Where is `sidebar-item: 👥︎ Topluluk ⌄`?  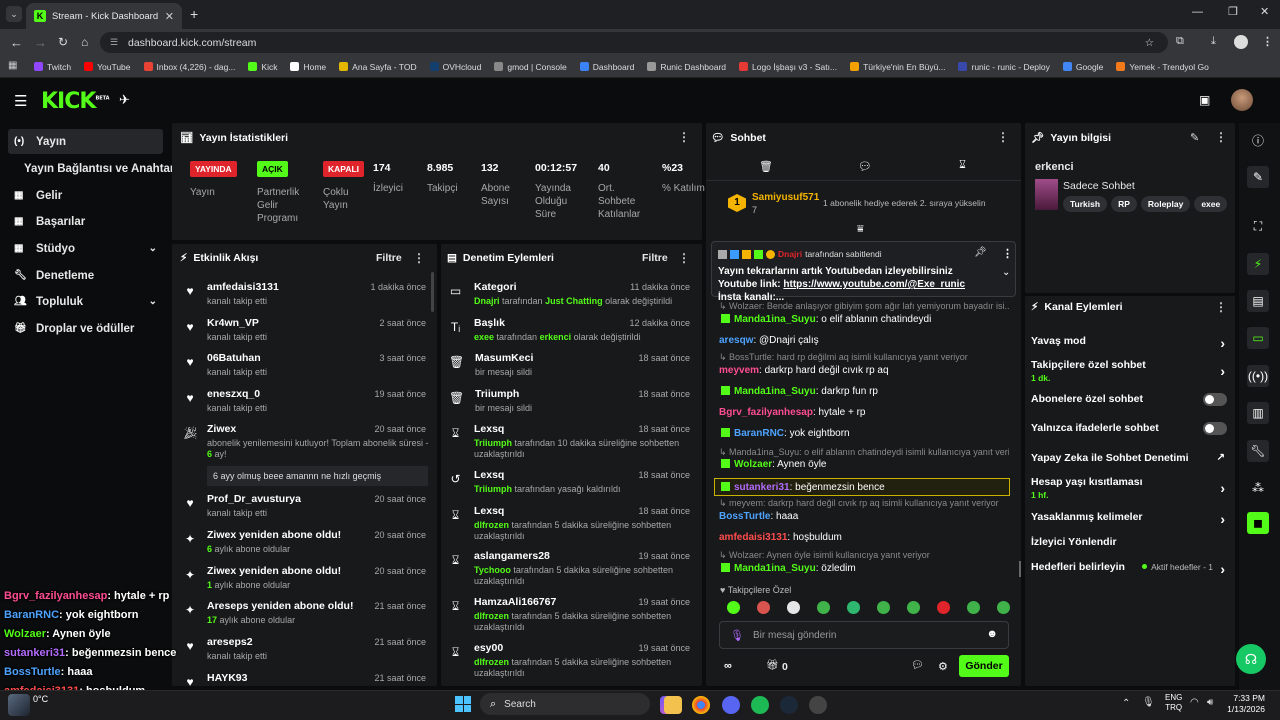 sidebar-item: 👥︎ Topluluk ⌄ is located at coordinates (85, 301).